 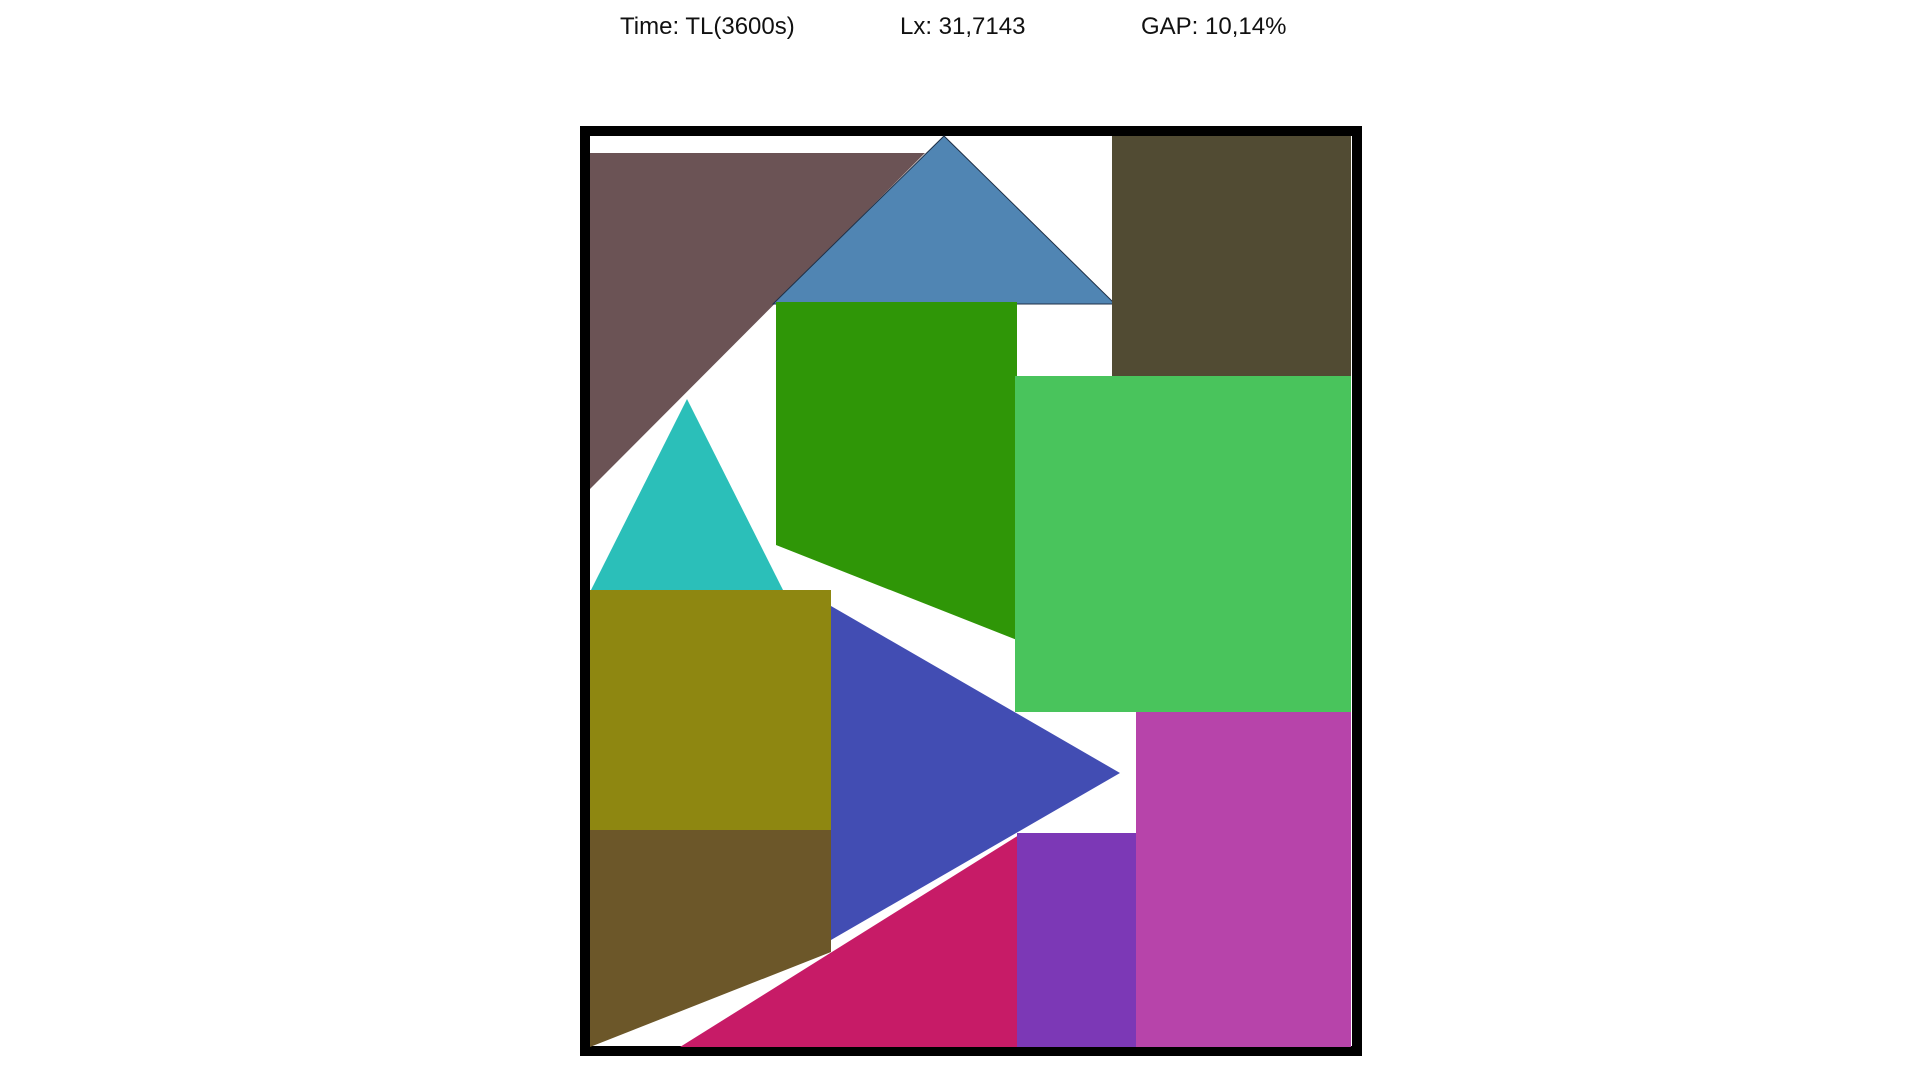 What do you see at coordinates (1231, 256) in the screenshot?
I see `dark-olive-rectangle` at bounding box center [1231, 256].